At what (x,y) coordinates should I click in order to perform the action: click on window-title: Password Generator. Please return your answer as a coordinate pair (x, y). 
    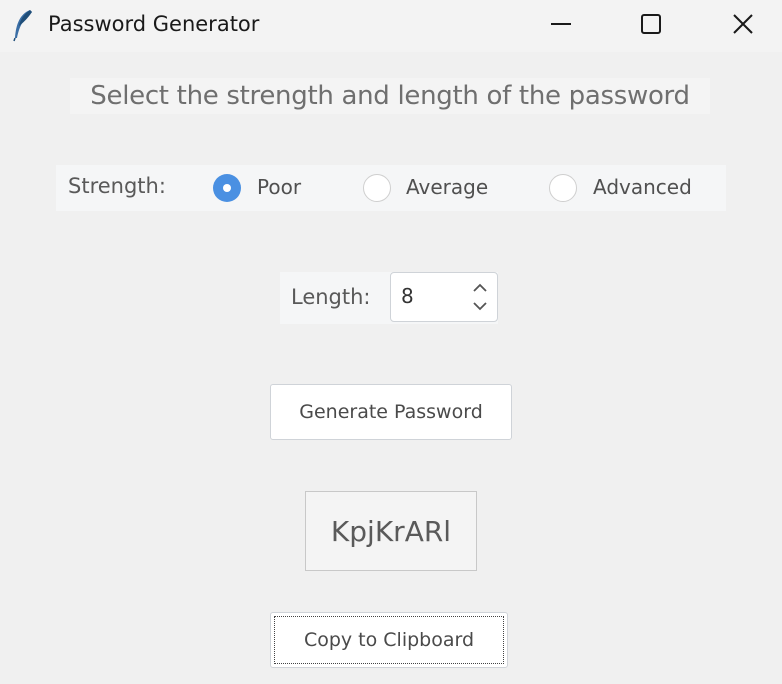
    Looking at the image, I should click on (154, 24).